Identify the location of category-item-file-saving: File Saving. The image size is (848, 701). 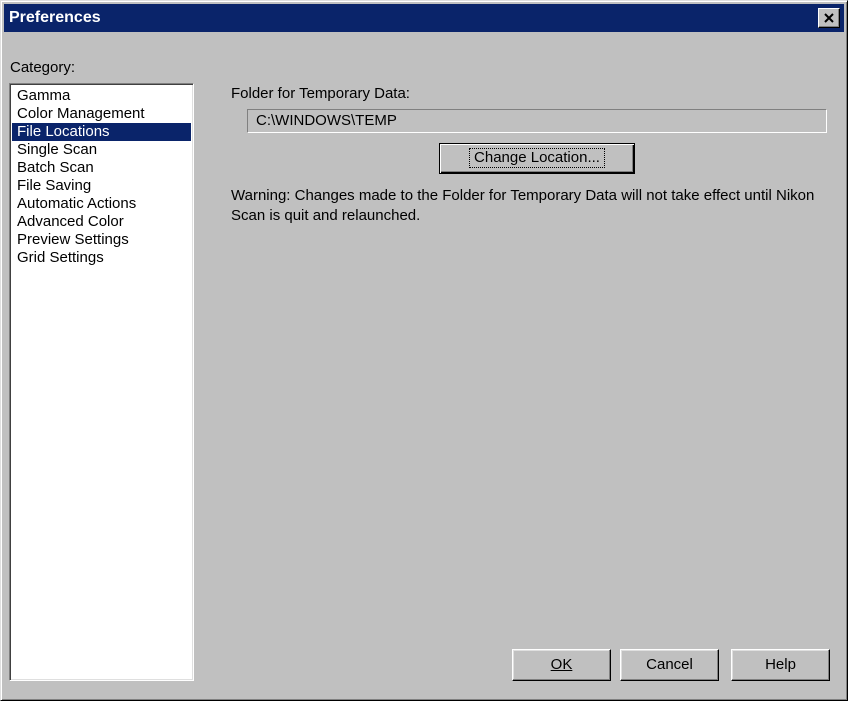
(101, 186).